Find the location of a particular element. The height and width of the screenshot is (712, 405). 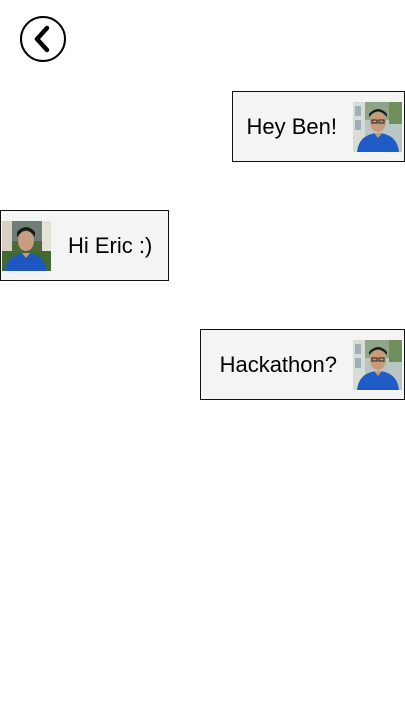

message-bubble-outgoing: Hackathon? is located at coordinates (302, 364).